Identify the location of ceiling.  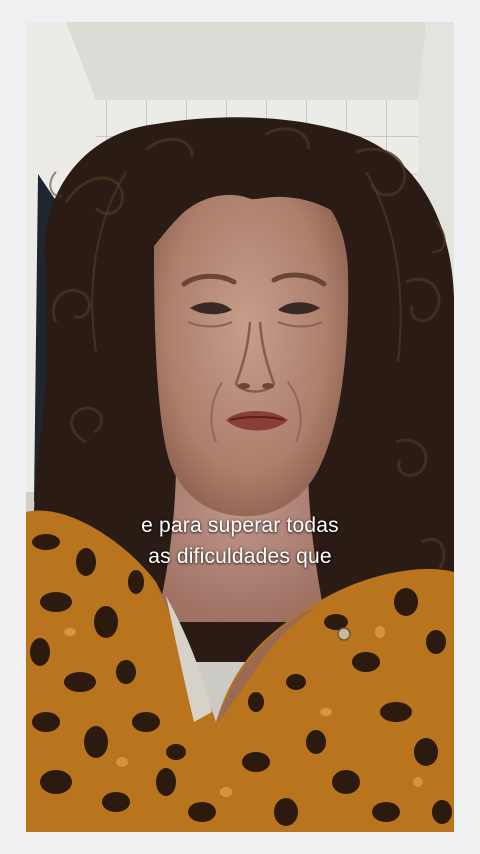
(246, 61).